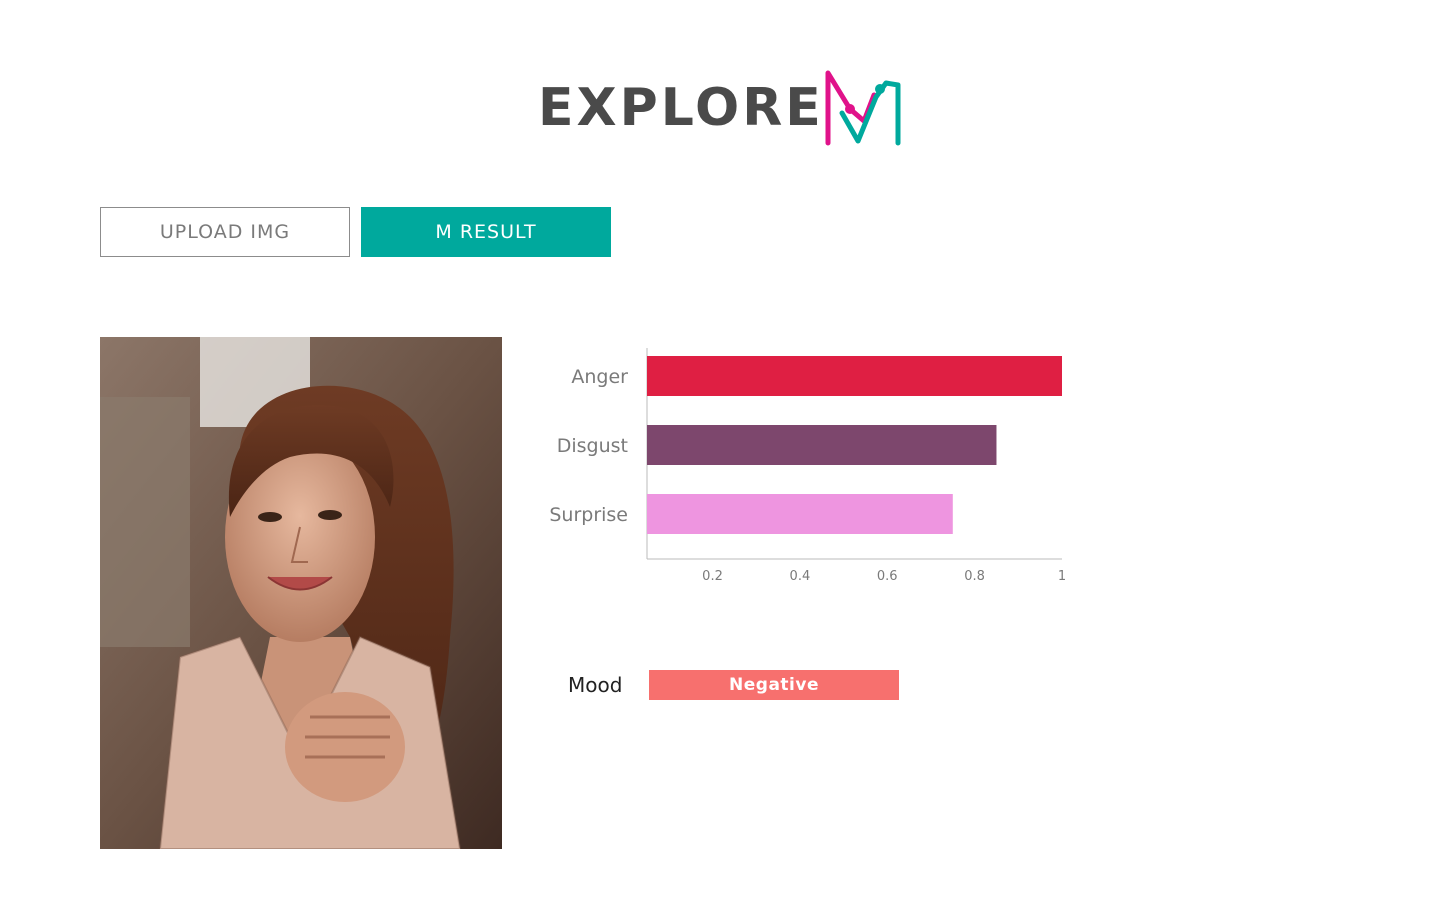  I want to click on tab-m-result: M RESULT, so click(486, 232).